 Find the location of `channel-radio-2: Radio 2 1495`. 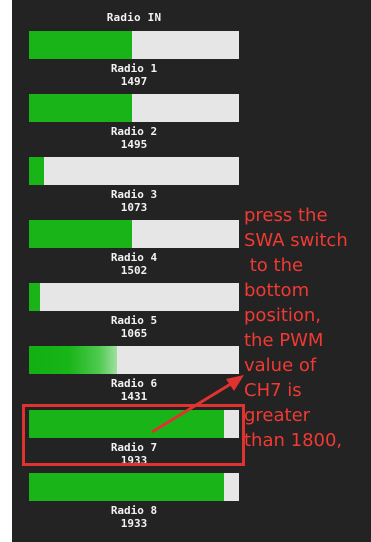

channel-radio-2: Radio 2 1495 is located at coordinates (134, 122).